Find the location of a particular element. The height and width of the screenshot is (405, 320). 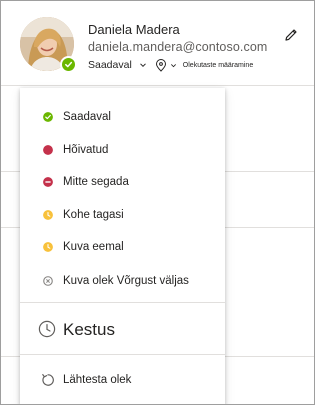

checkmark-icon is located at coordinates (69, 64).